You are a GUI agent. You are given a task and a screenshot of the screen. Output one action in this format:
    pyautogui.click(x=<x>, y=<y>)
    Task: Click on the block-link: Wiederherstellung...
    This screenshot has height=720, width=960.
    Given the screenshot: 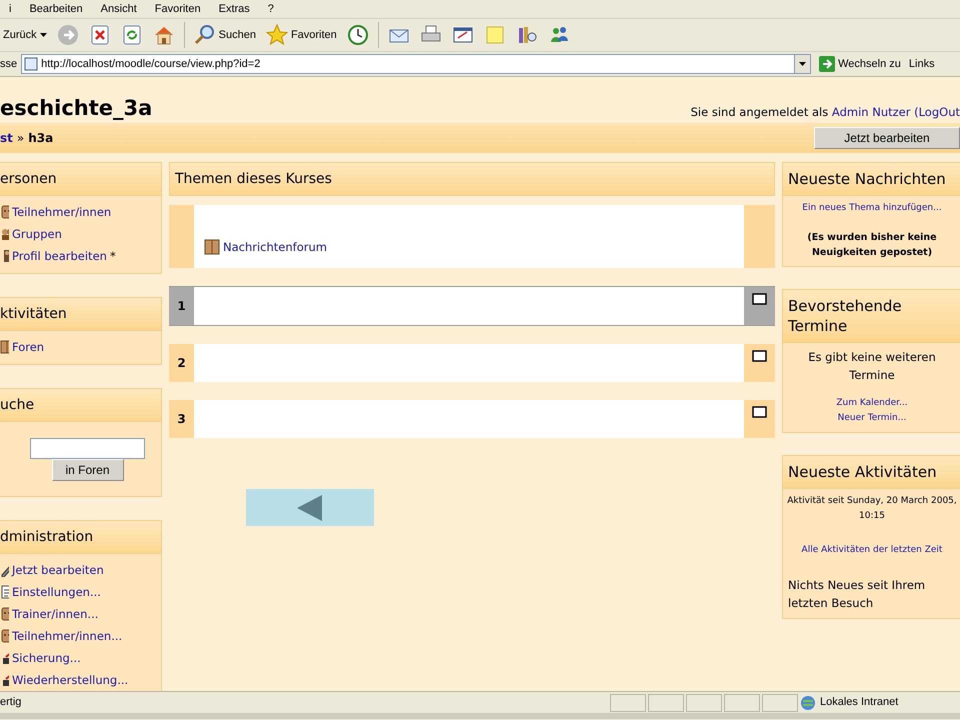 What is the action you would take?
    pyautogui.click(x=70, y=680)
    